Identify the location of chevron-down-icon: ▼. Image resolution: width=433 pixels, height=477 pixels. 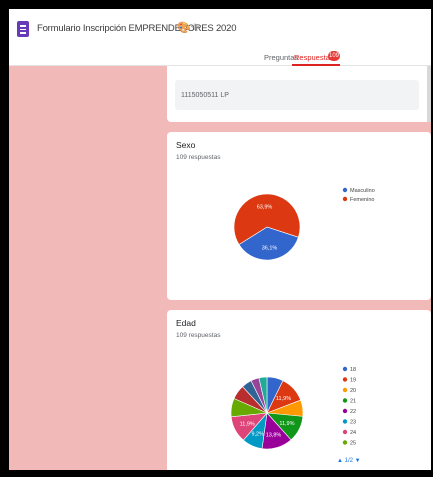
(358, 461).